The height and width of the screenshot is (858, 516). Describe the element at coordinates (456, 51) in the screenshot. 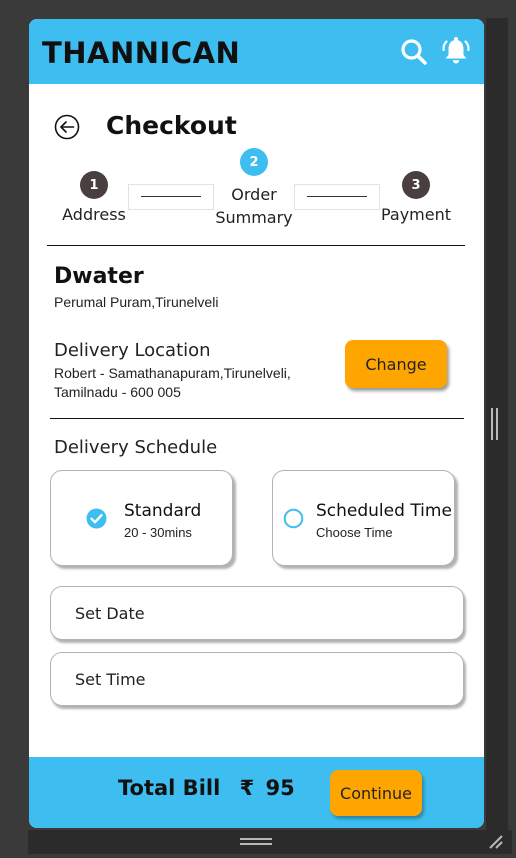

I see `bell-ringing-icon` at that location.